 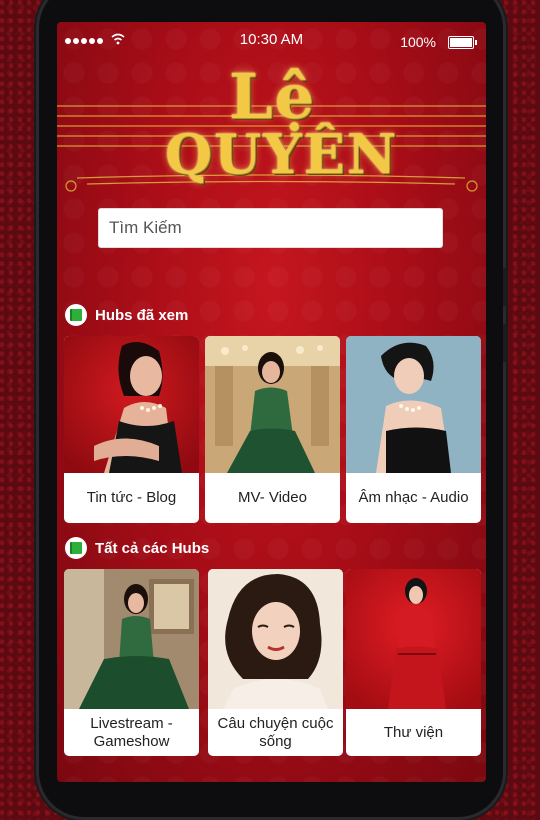 I want to click on battery-percentage: 100%, so click(x=418, y=42).